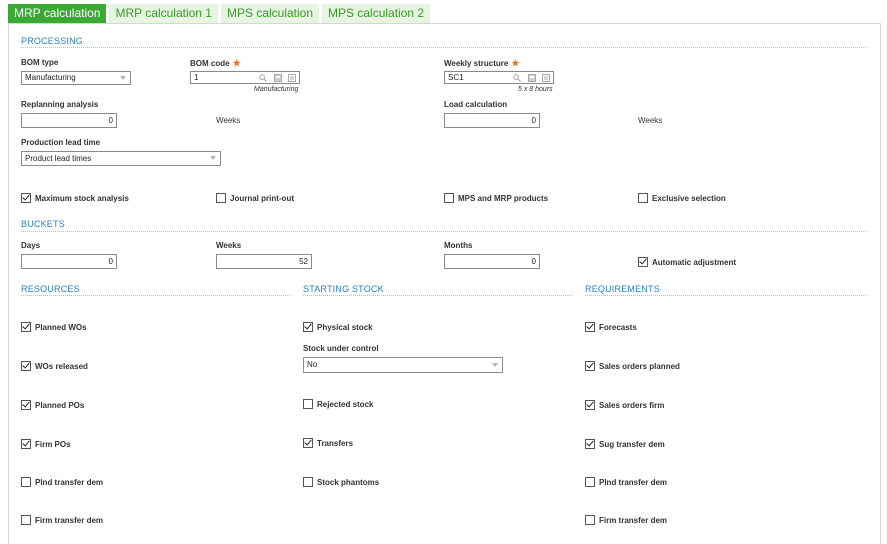  I want to click on stock-under-control-label: Stock under control, so click(341, 348).